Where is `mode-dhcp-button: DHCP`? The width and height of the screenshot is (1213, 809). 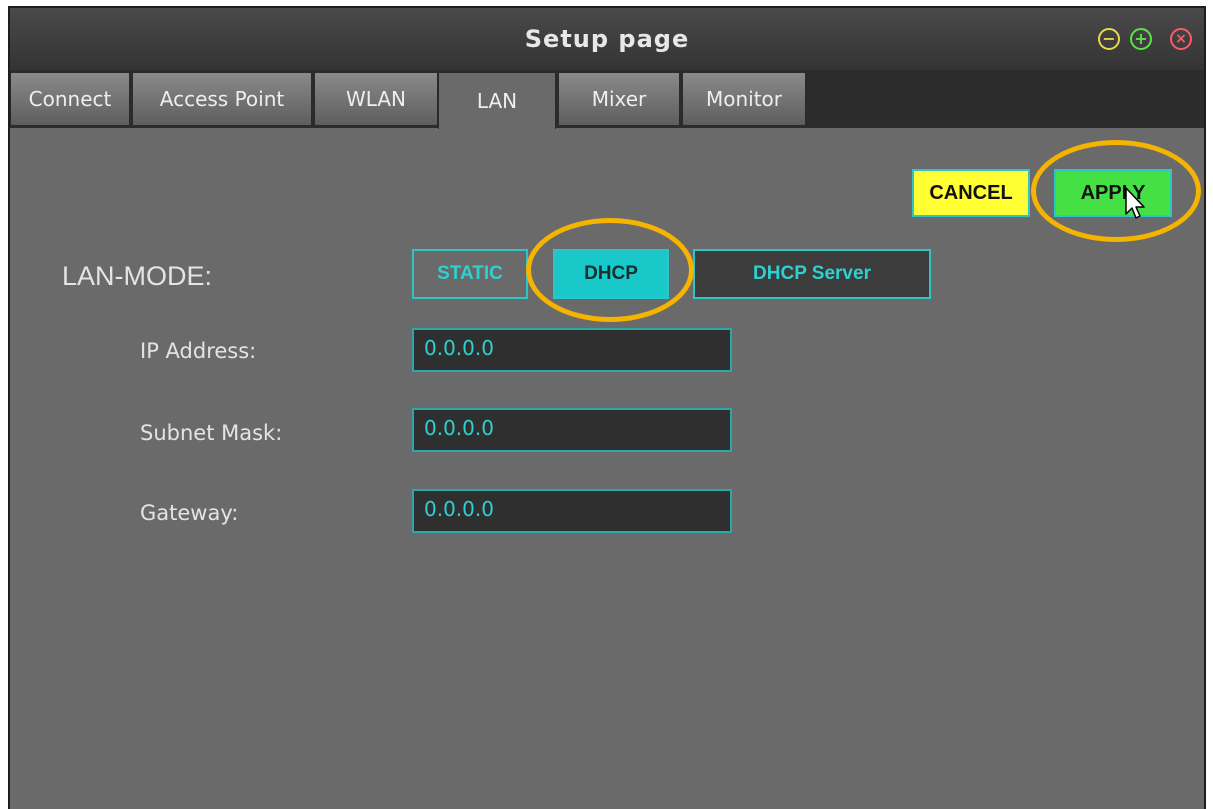 mode-dhcp-button: DHCP is located at coordinates (611, 274).